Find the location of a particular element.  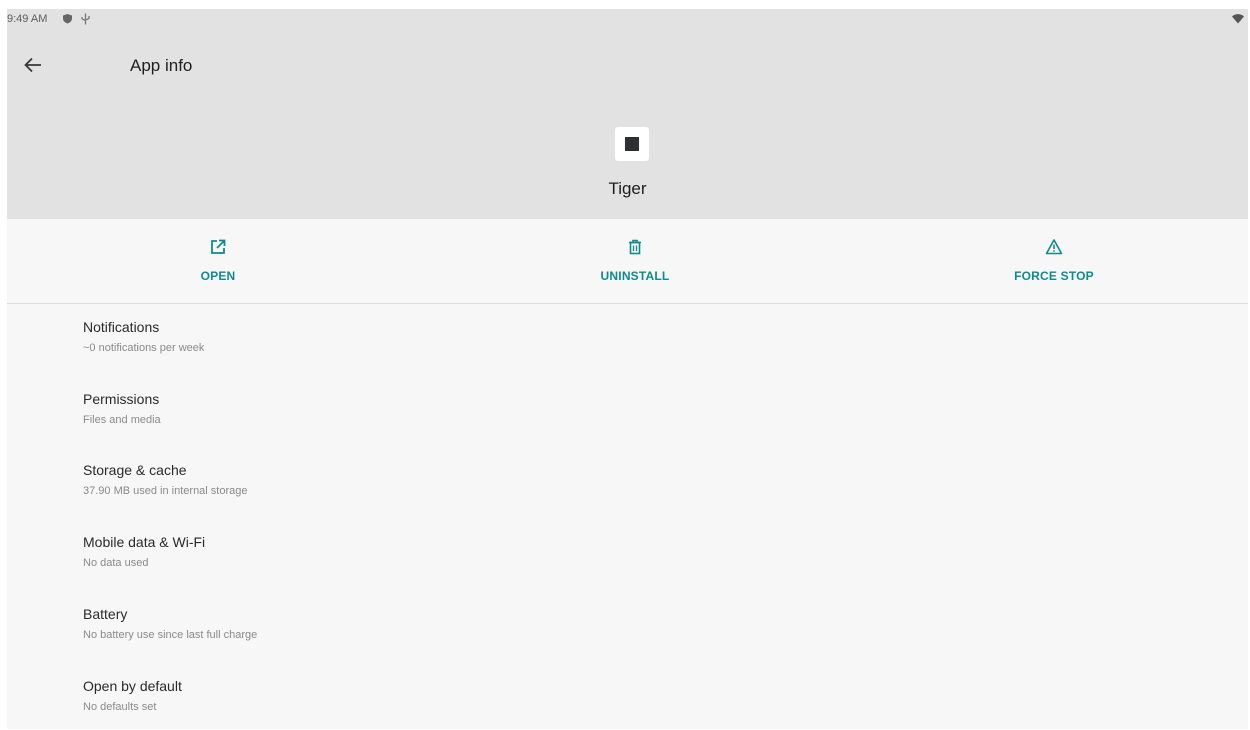

trash-icon is located at coordinates (635, 247).